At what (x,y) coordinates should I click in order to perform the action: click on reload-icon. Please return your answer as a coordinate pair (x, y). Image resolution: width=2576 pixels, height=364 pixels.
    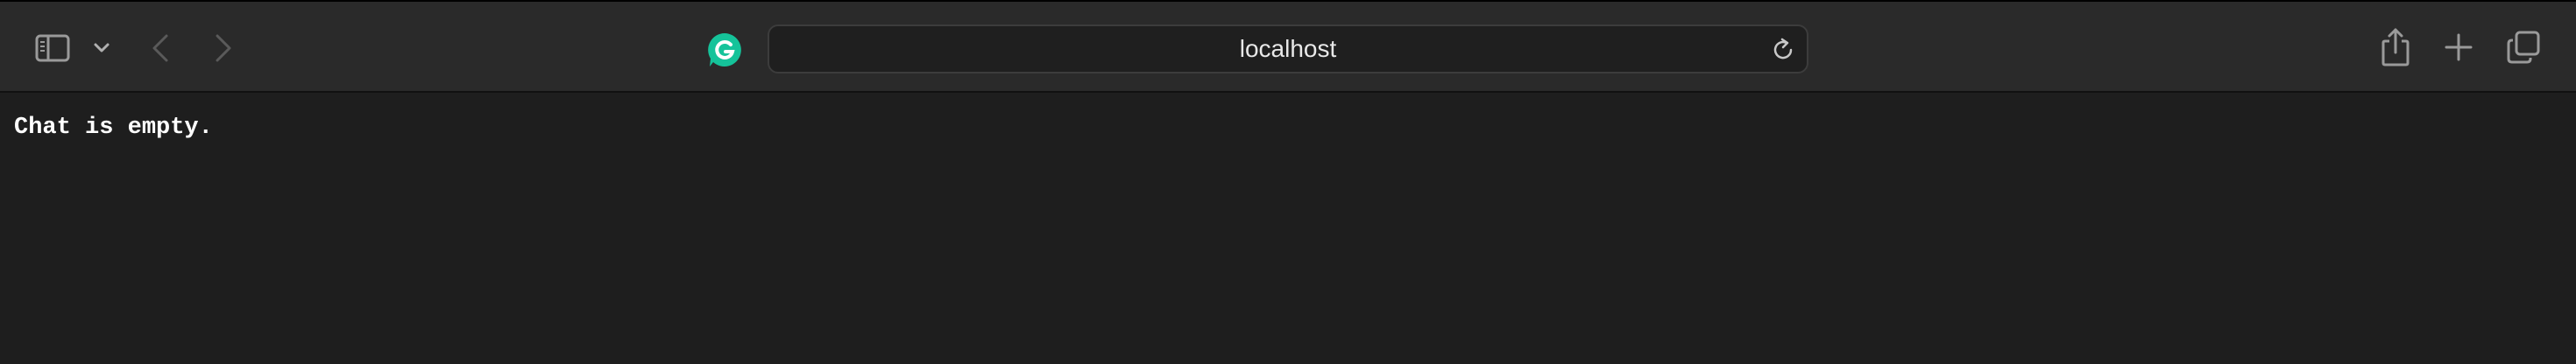
    Looking at the image, I should click on (1783, 50).